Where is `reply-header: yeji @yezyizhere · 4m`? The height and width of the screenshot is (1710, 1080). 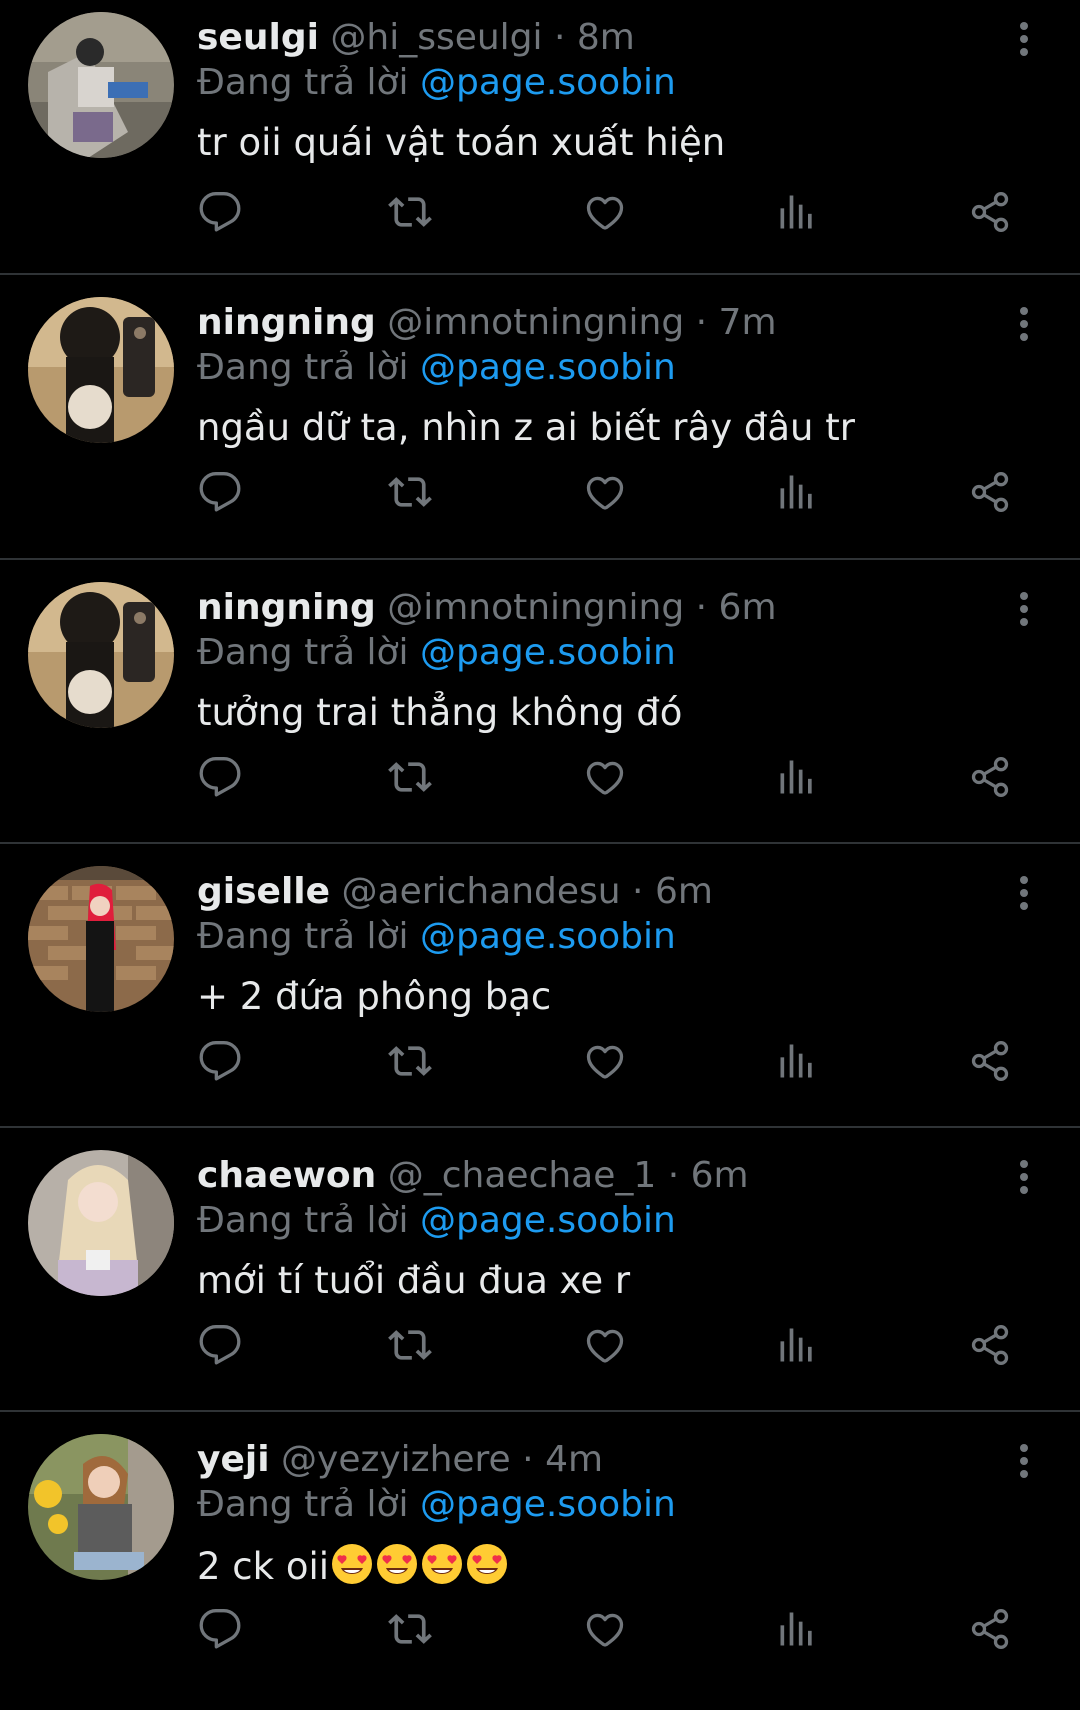 reply-header: yeji @yezyizhere · 4m is located at coordinates (593, 1460).